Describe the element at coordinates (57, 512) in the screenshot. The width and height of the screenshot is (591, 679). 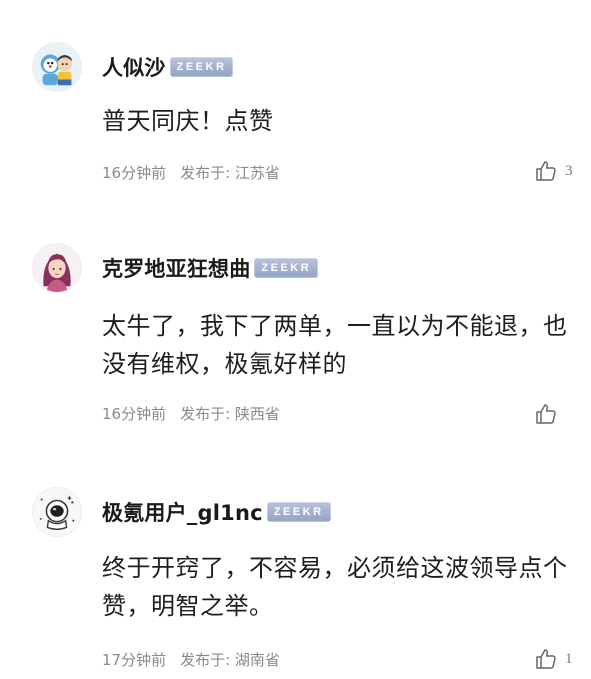
I see `astronaut-avatar-icon` at that location.